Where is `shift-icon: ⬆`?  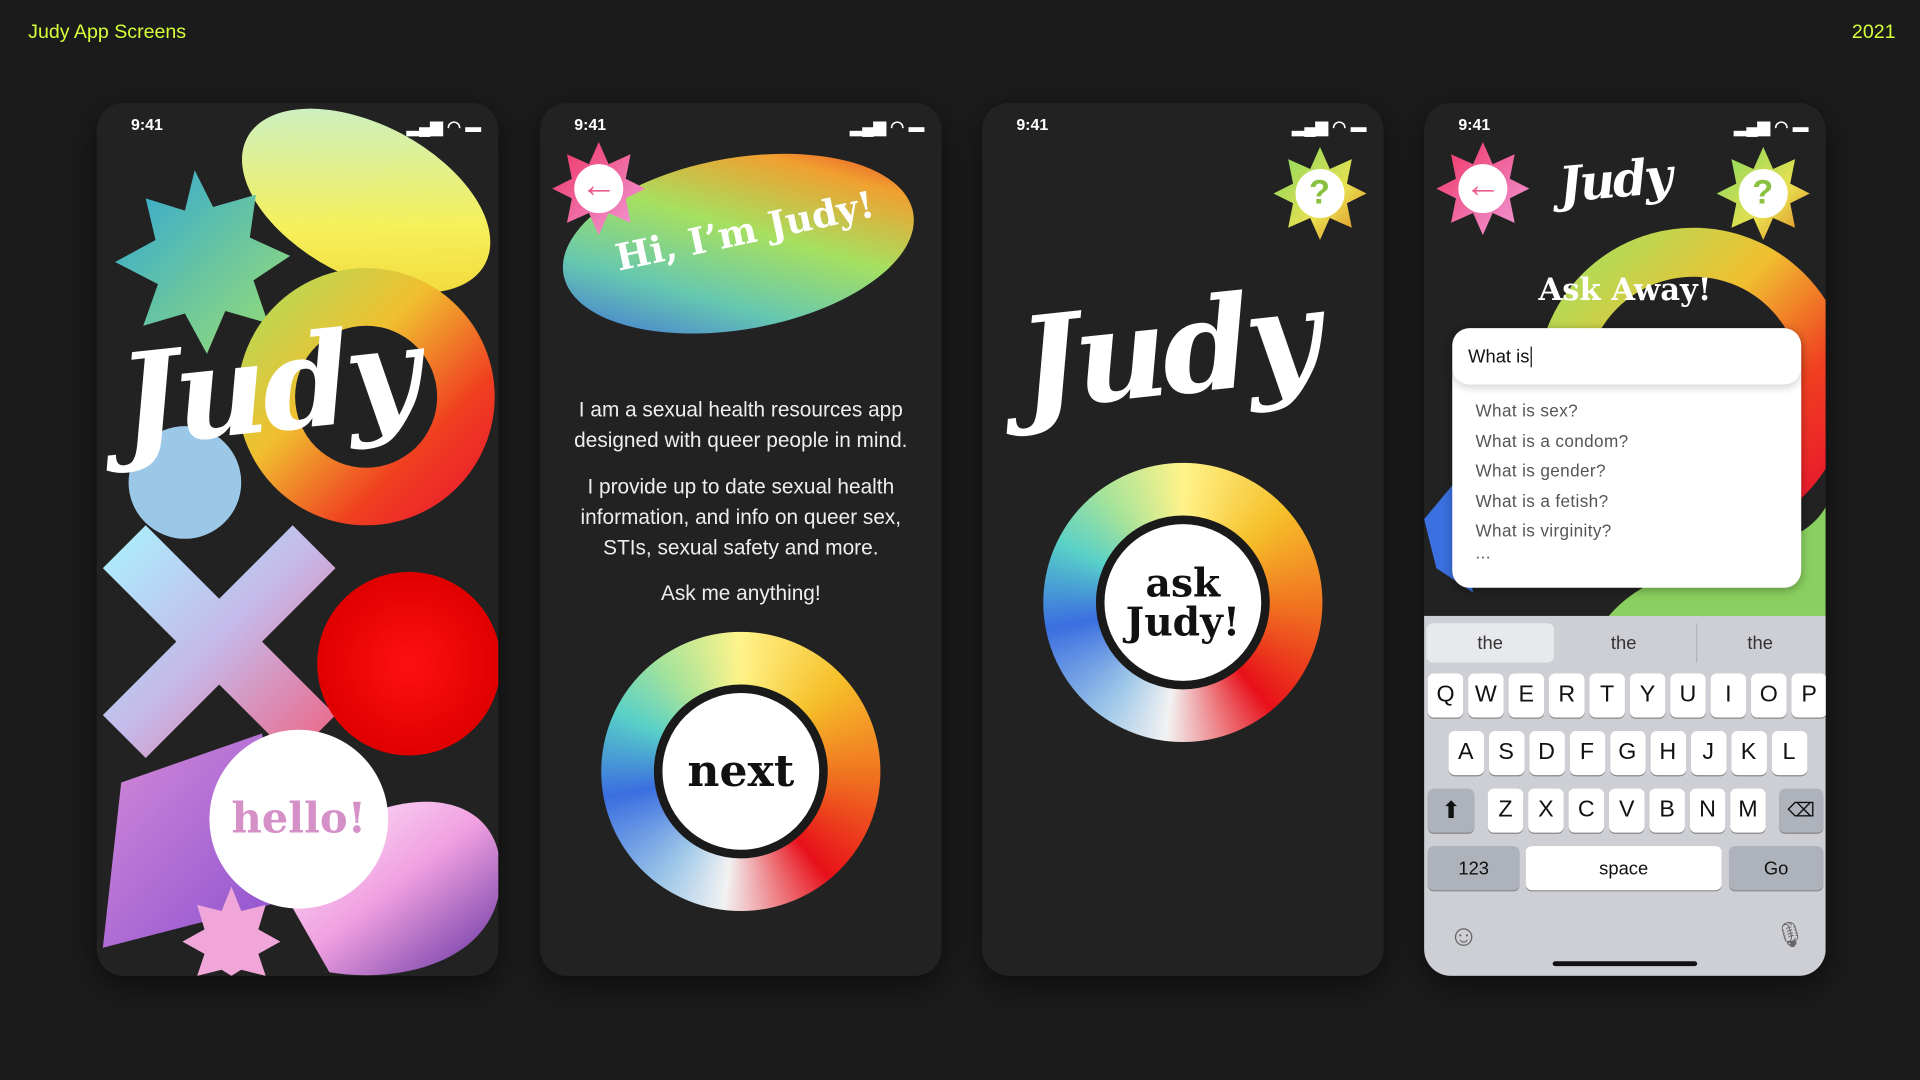
shift-icon: ⬆ is located at coordinates (1451, 810).